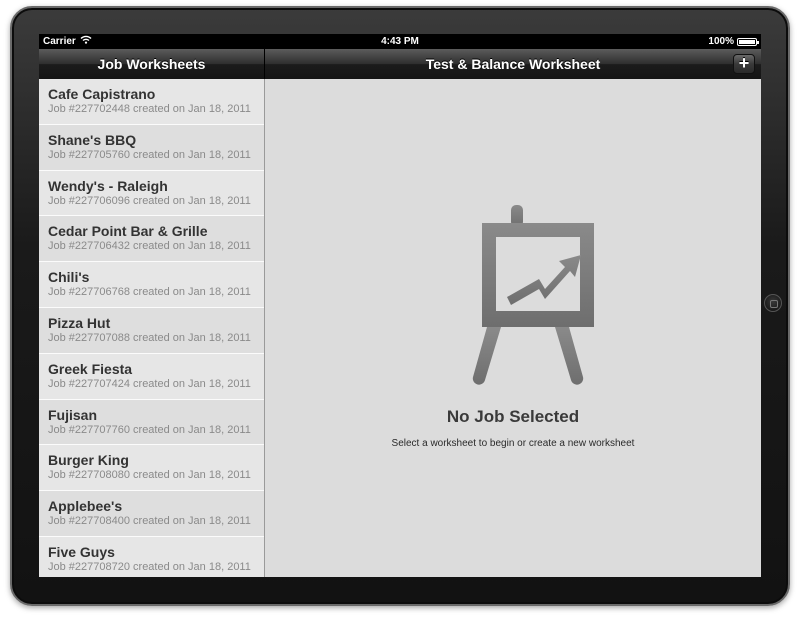 The image size is (800, 620). What do you see at coordinates (69, 277) in the screenshot?
I see `item-title: Chili's` at bounding box center [69, 277].